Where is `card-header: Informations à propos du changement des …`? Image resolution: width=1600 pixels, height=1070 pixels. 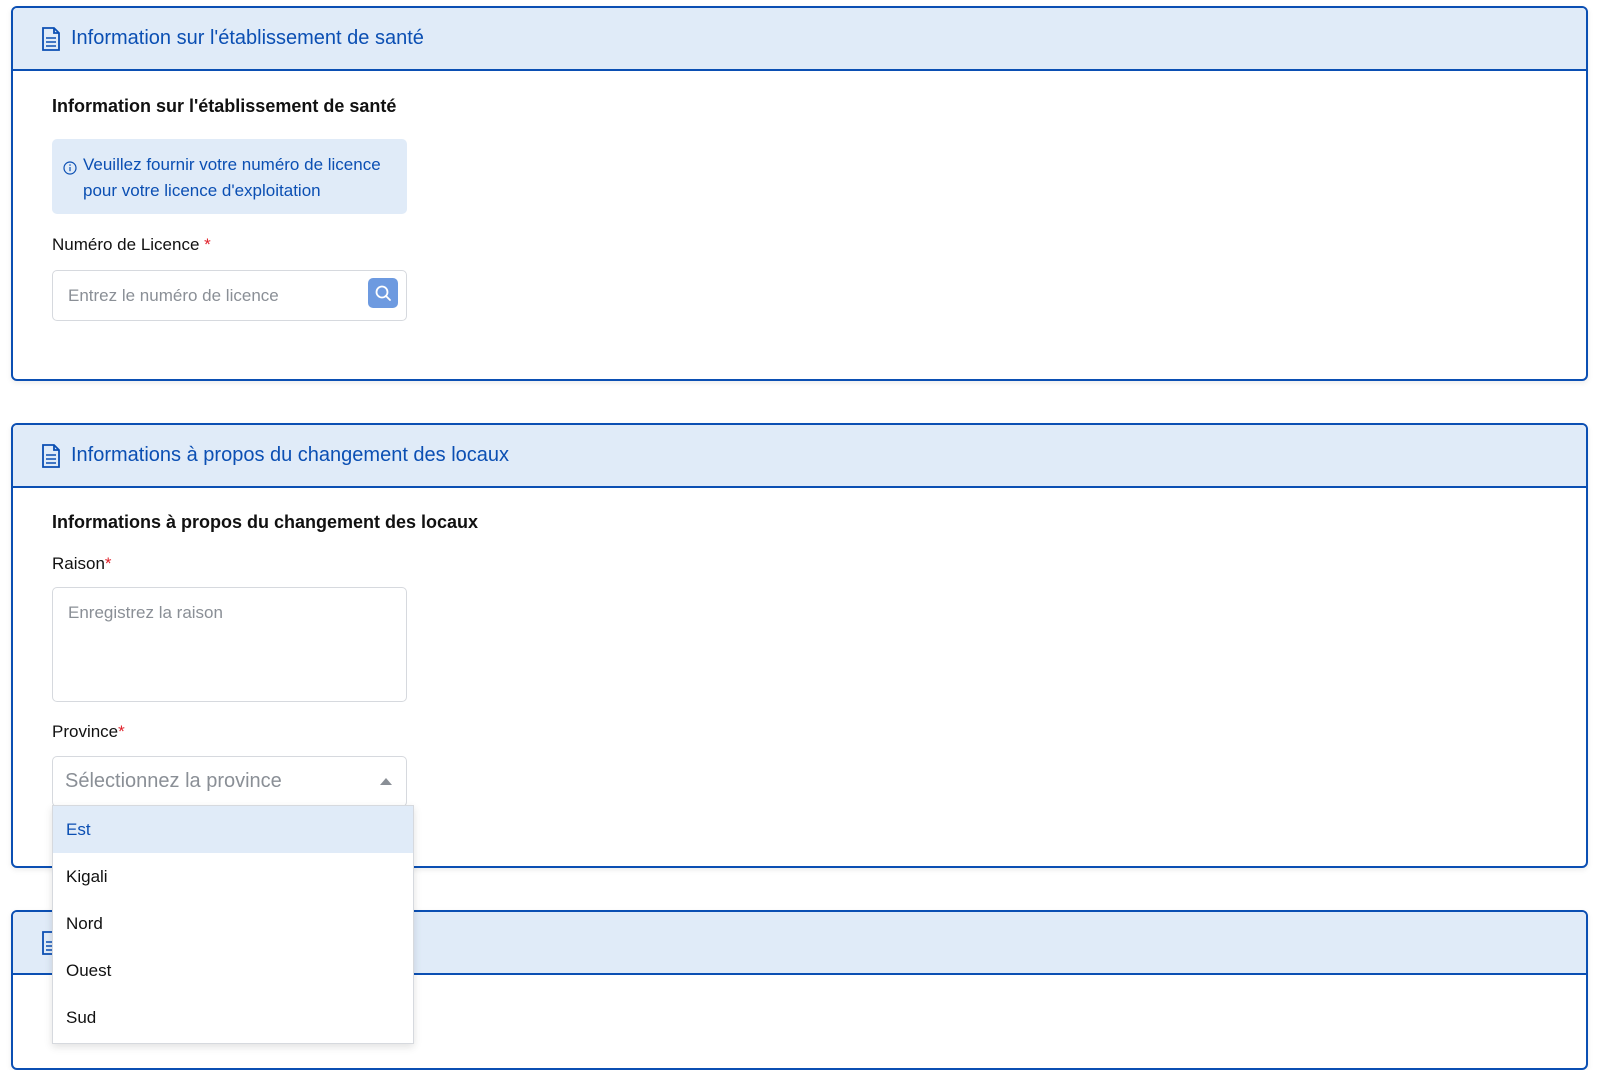 card-header: Informations à propos du changement des … is located at coordinates (799, 456).